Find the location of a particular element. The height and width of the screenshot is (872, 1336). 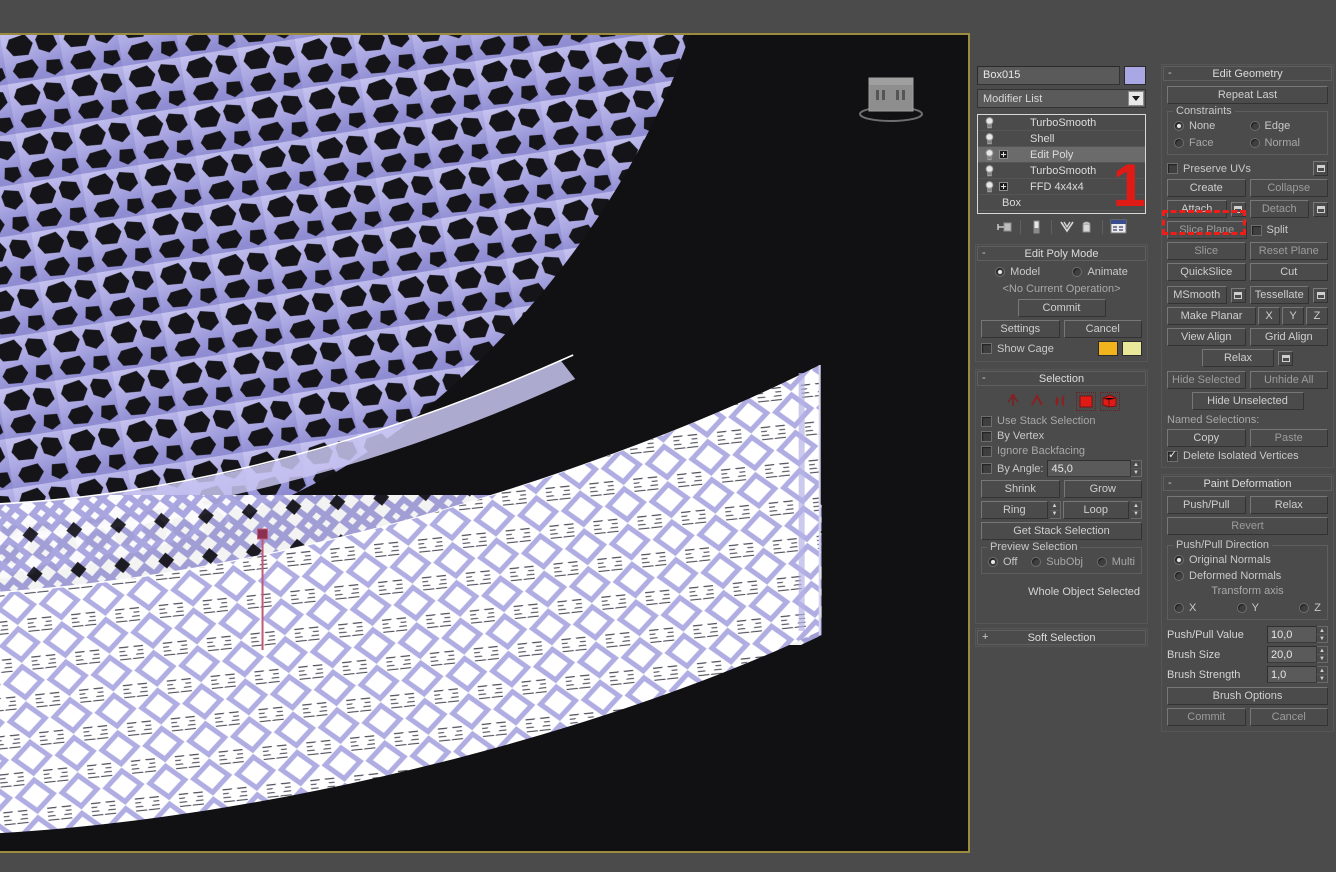

slice-plane-button: Slice Plane is located at coordinates (1207, 230).